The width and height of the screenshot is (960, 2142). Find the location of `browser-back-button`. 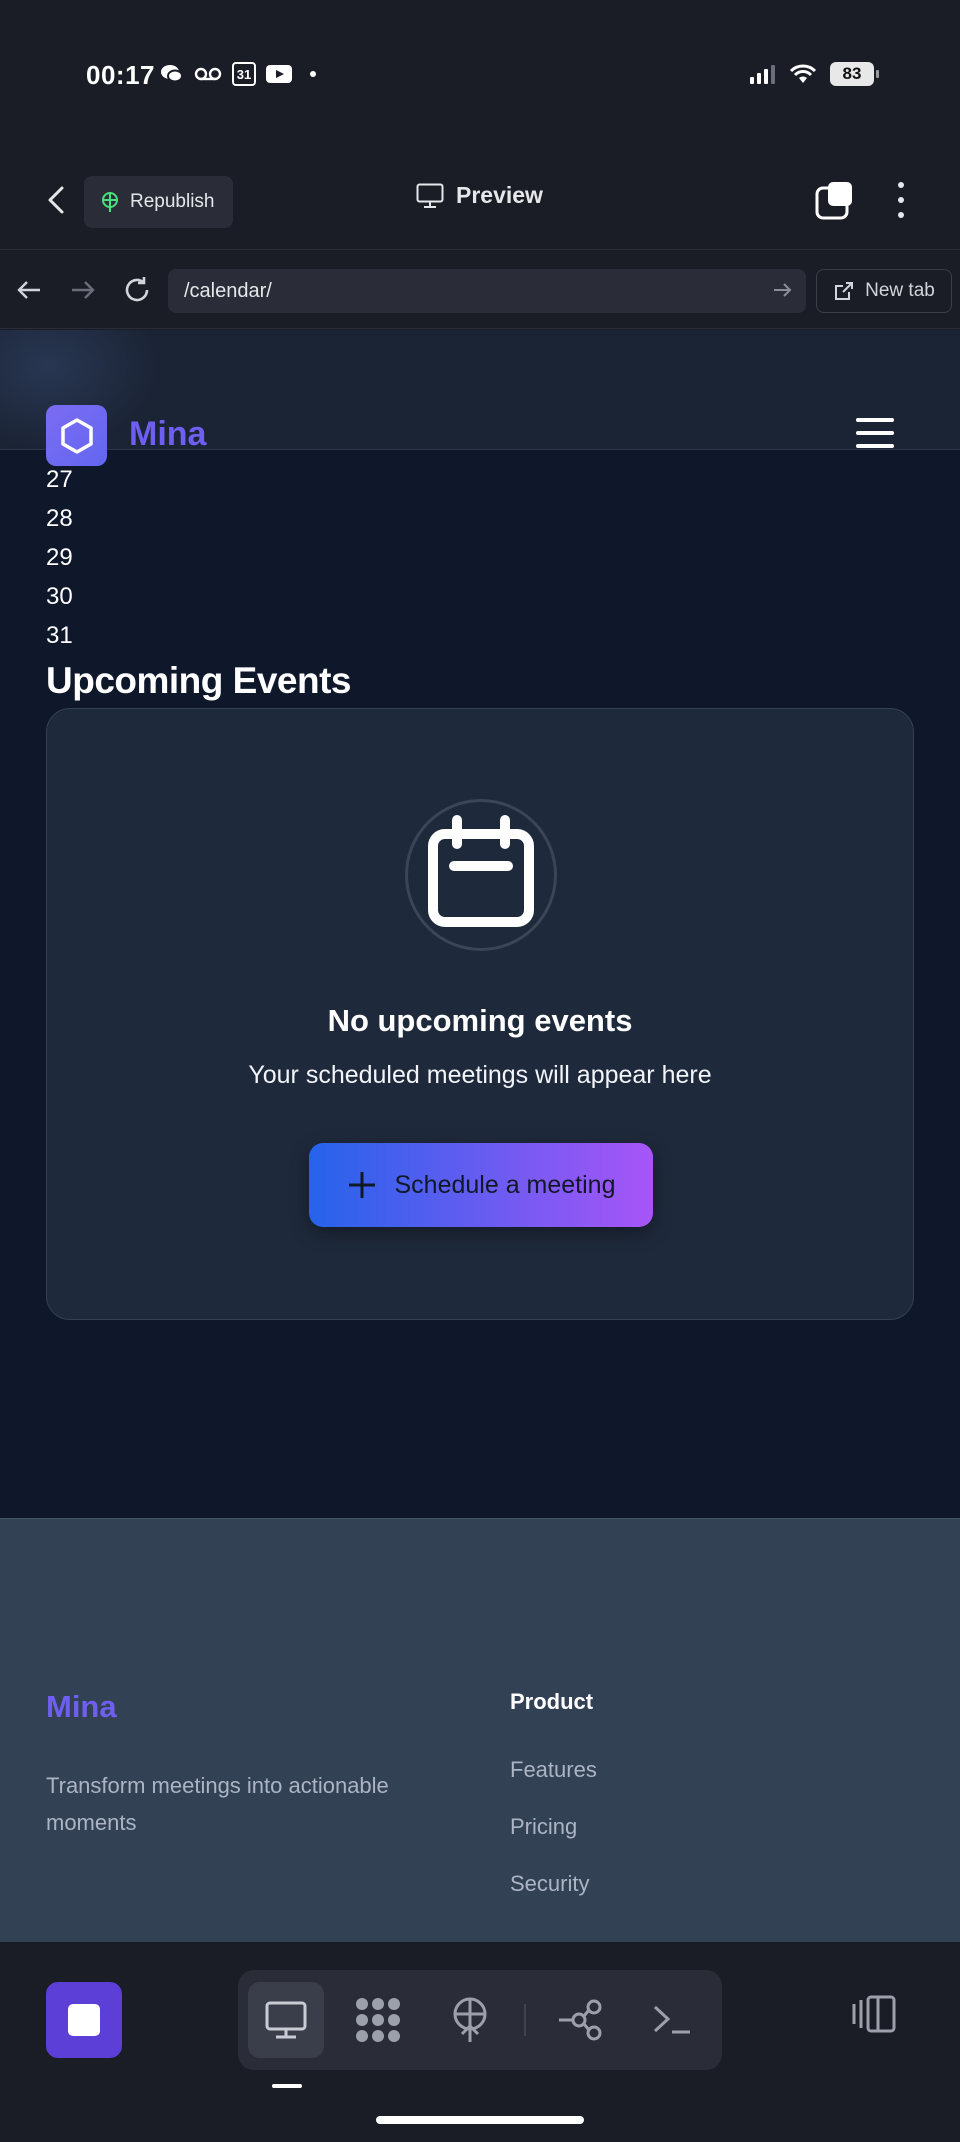

browser-back-button is located at coordinates (29, 290).